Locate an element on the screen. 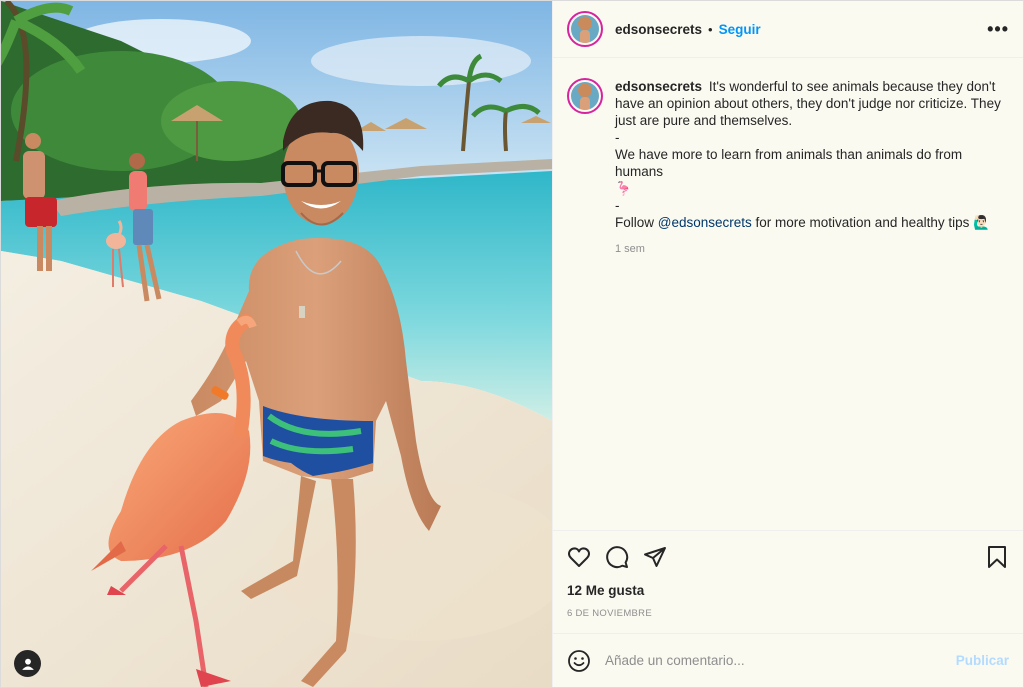  caption-username: edsonsecrets is located at coordinates (658, 86).